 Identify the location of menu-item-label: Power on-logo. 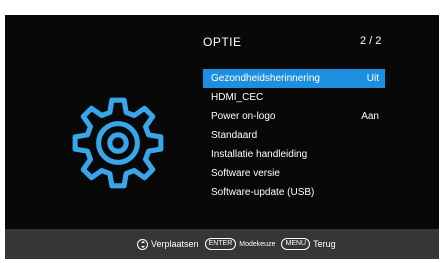
(243, 116).